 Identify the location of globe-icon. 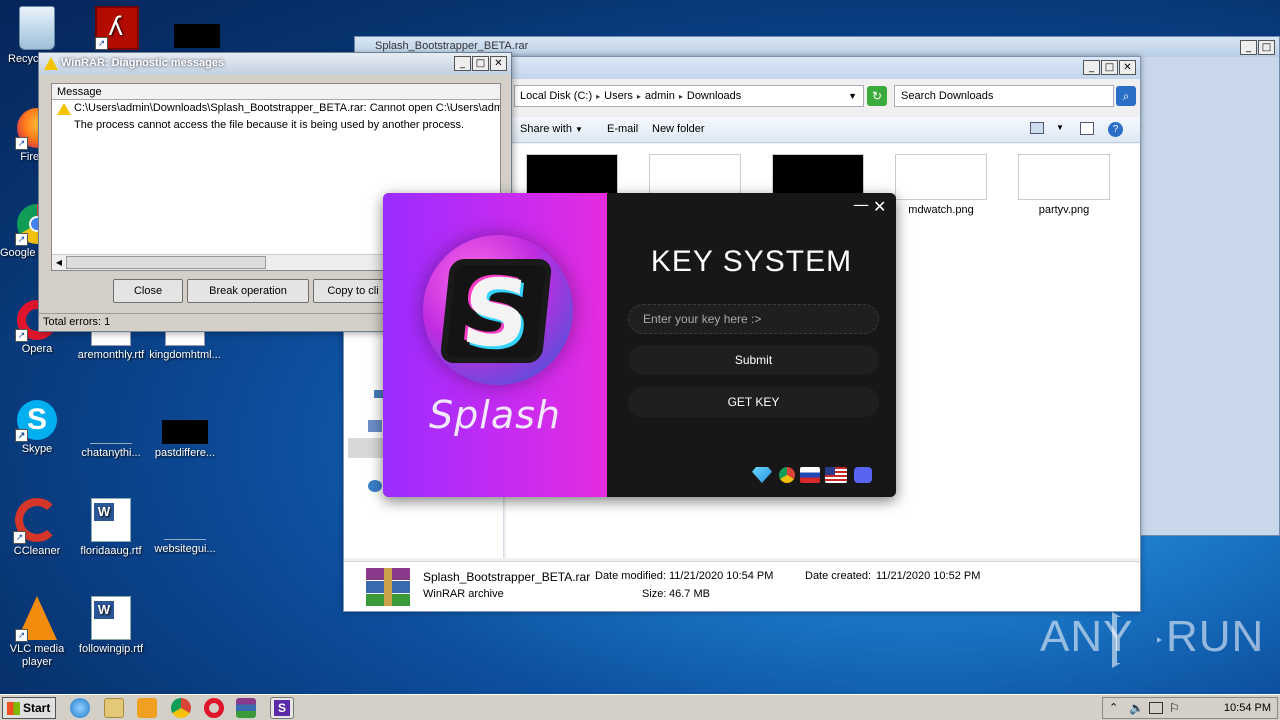
(375, 486).